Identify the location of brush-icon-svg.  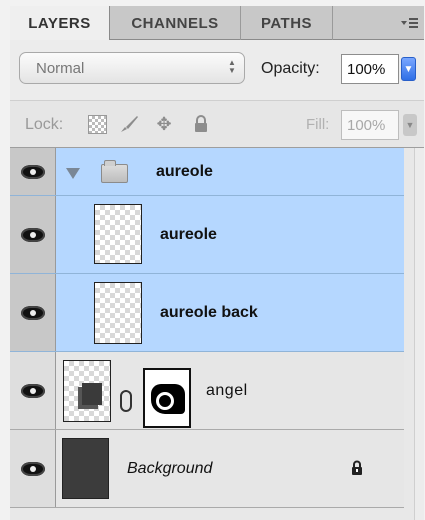
(129, 124).